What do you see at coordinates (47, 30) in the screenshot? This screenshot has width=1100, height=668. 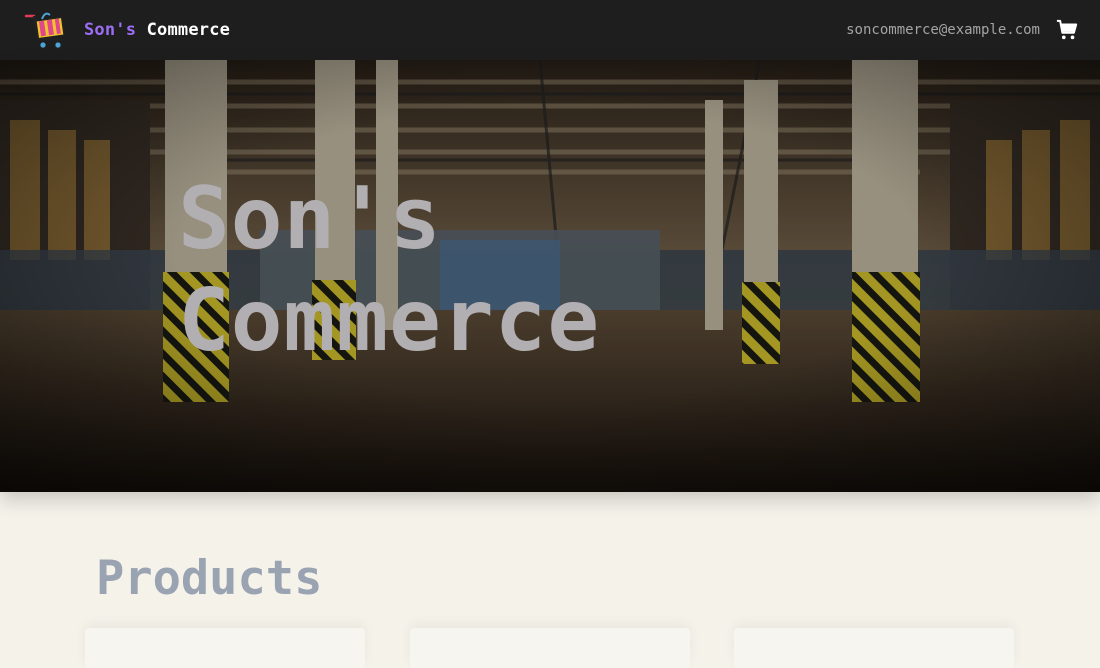 I see `shopping-cart-logo-icon` at bounding box center [47, 30].